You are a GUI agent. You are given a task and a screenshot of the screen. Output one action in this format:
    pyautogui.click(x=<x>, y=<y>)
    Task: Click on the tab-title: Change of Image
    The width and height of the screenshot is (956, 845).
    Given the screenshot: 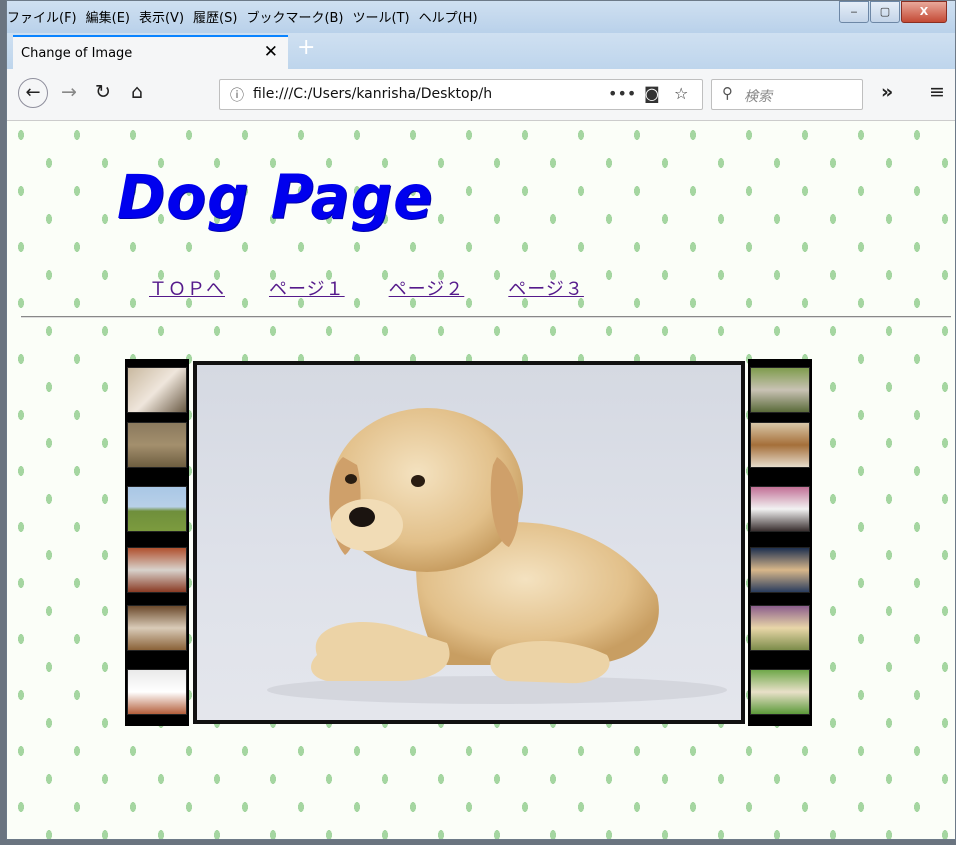 What is the action you would take?
    pyautogui.click(x=77, y=53)
    